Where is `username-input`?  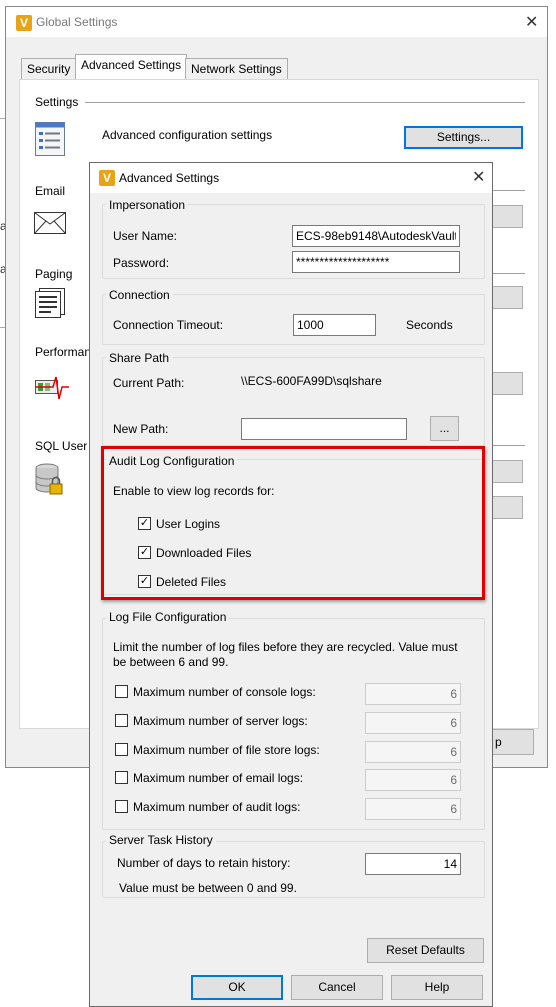
username-input is located at coordinates (376, 236).